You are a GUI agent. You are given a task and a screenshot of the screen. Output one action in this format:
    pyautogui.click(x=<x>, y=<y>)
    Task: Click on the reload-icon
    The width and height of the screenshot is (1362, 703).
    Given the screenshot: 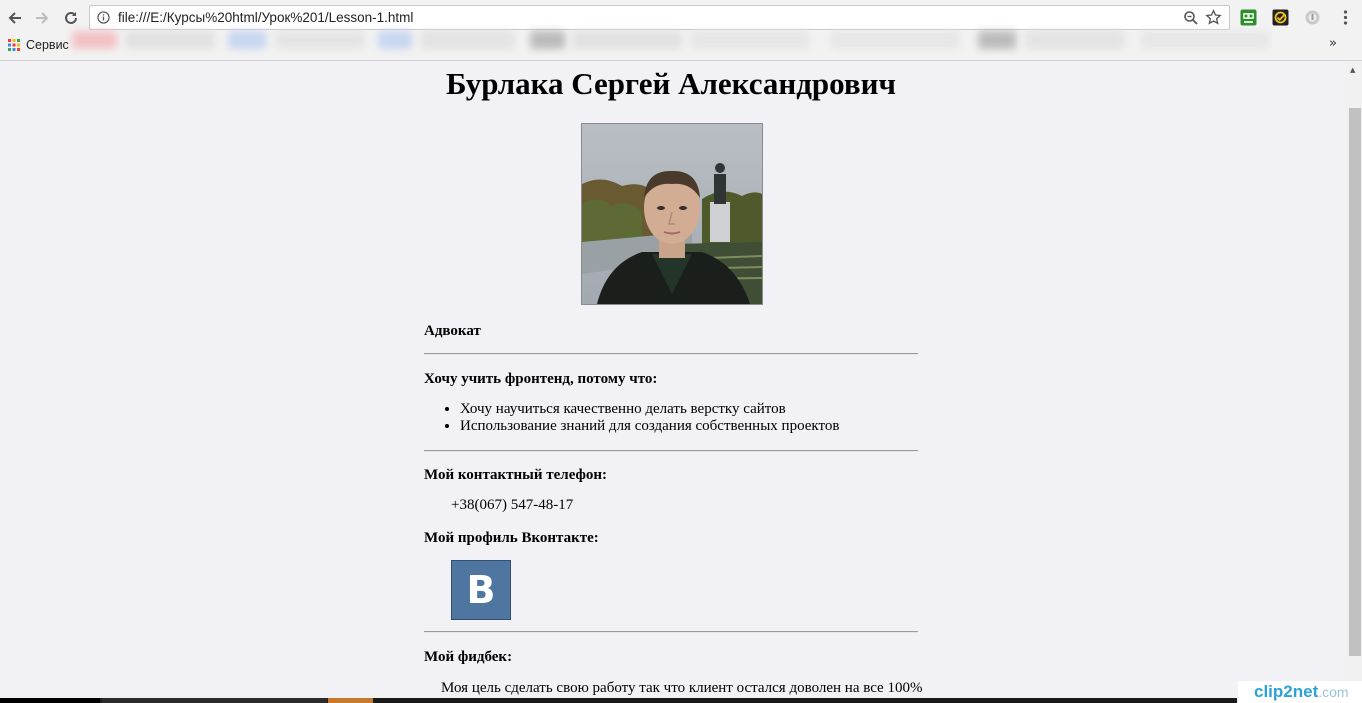 What is the action you would take?
    pyautogui.click(x=71, y=17)
    